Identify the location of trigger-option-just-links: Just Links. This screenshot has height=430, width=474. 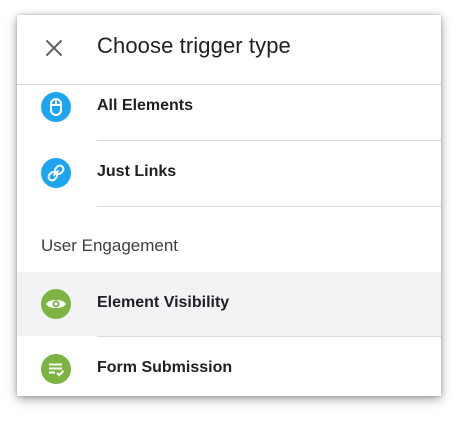
(229, 173).